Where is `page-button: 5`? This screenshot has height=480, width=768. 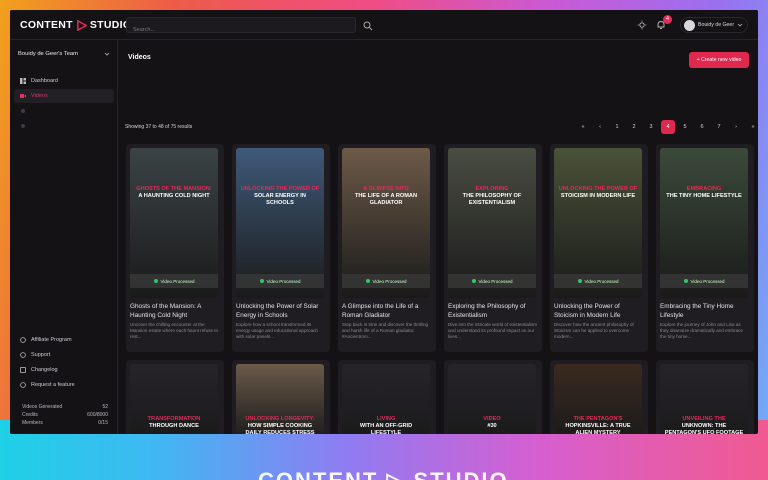
page-button: 5 is located at coordinates (685, 127).